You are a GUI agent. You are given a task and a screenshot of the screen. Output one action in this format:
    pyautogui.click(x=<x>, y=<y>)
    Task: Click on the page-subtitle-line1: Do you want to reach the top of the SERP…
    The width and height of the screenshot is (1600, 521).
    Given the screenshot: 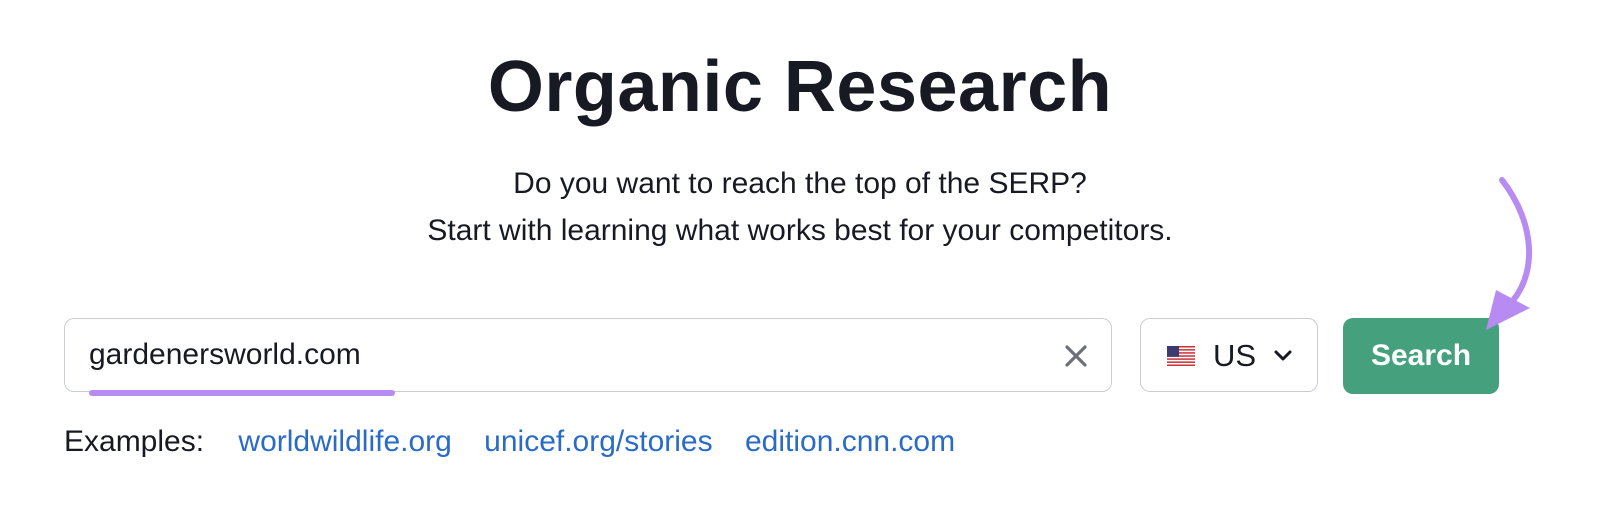 What is the action you would take?
    pyautogui.click(x=800, y=183)
    